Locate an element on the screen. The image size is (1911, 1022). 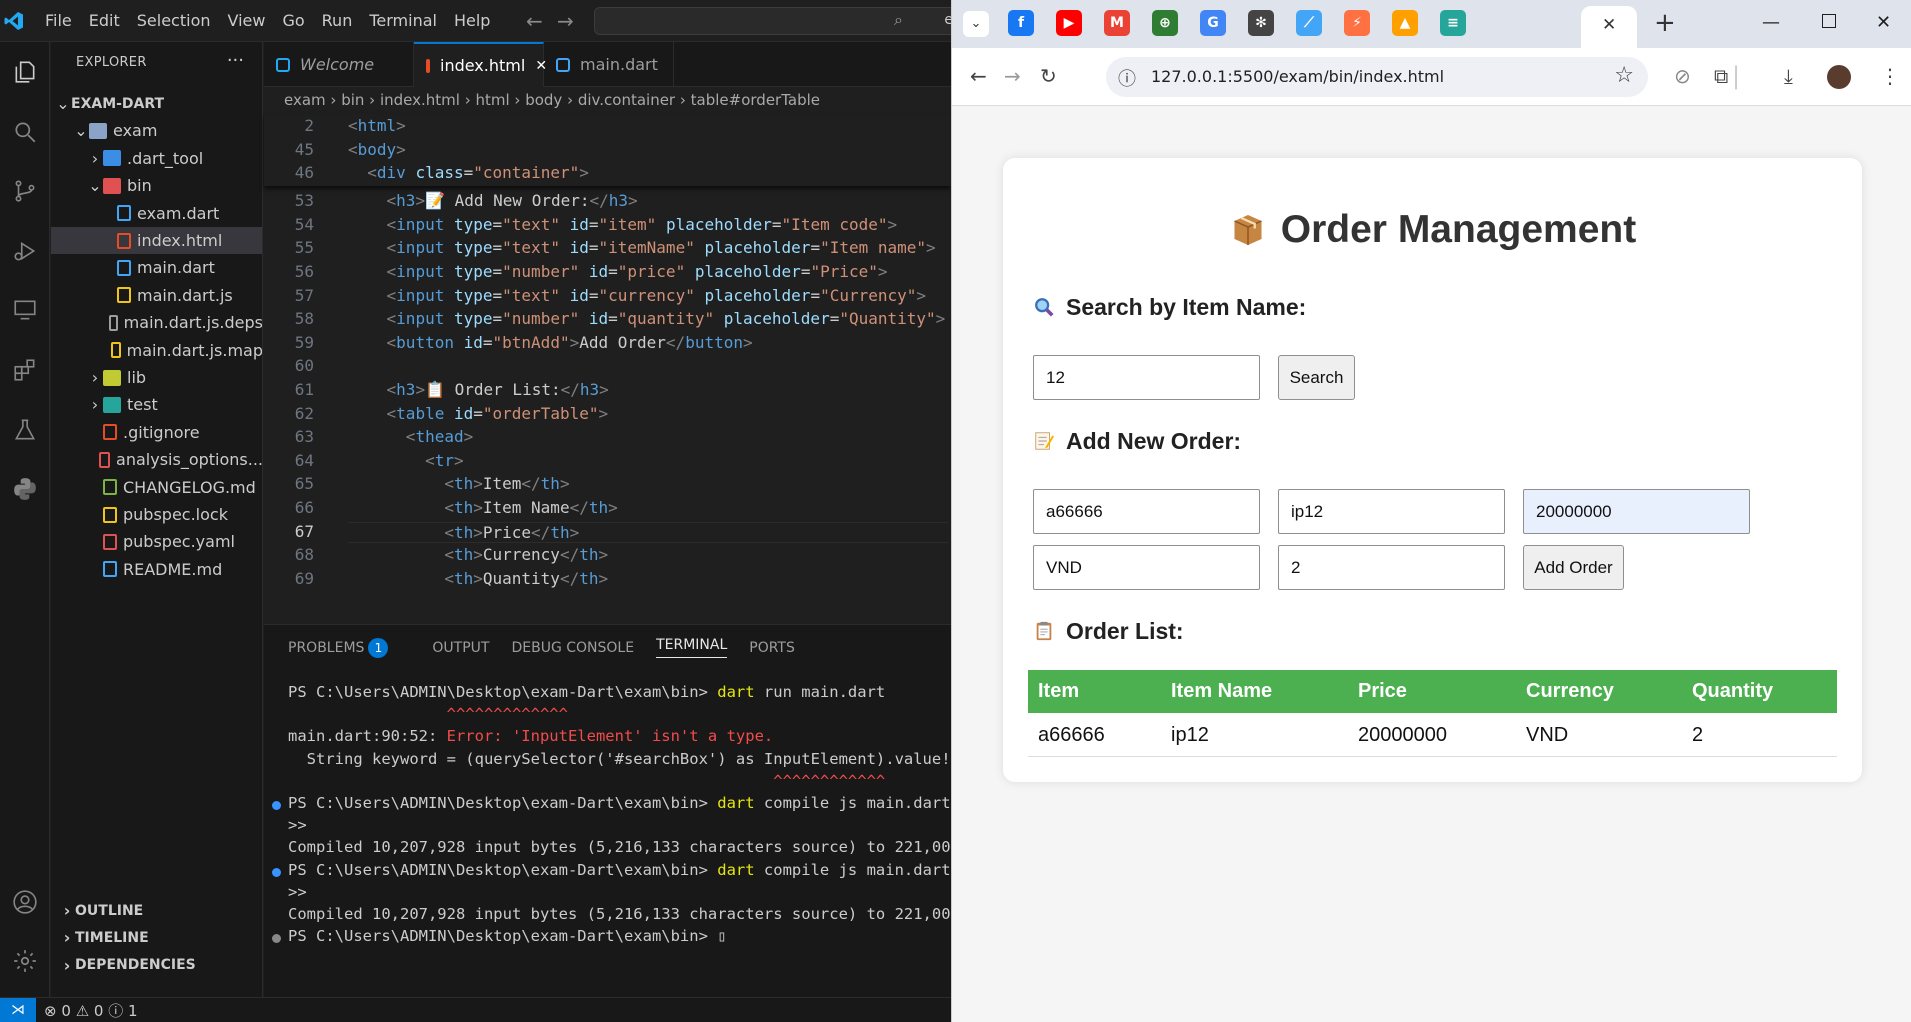
panel-tab-problems: PROBLEMS 1 is located at coordinates (349, 647).